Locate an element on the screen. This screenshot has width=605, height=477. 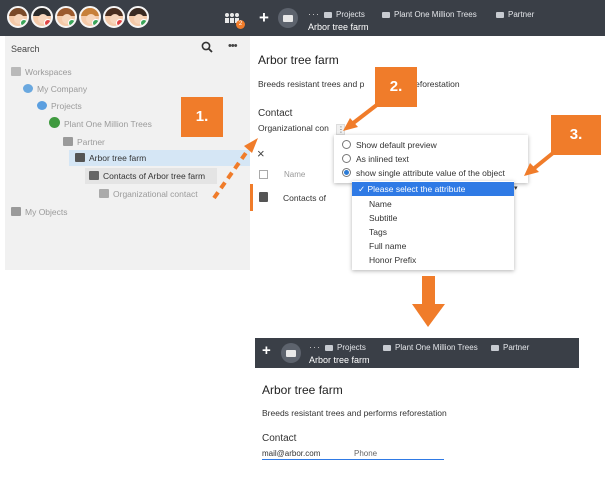
result-contact-heading: Contact is located at coordinates (279, 438).